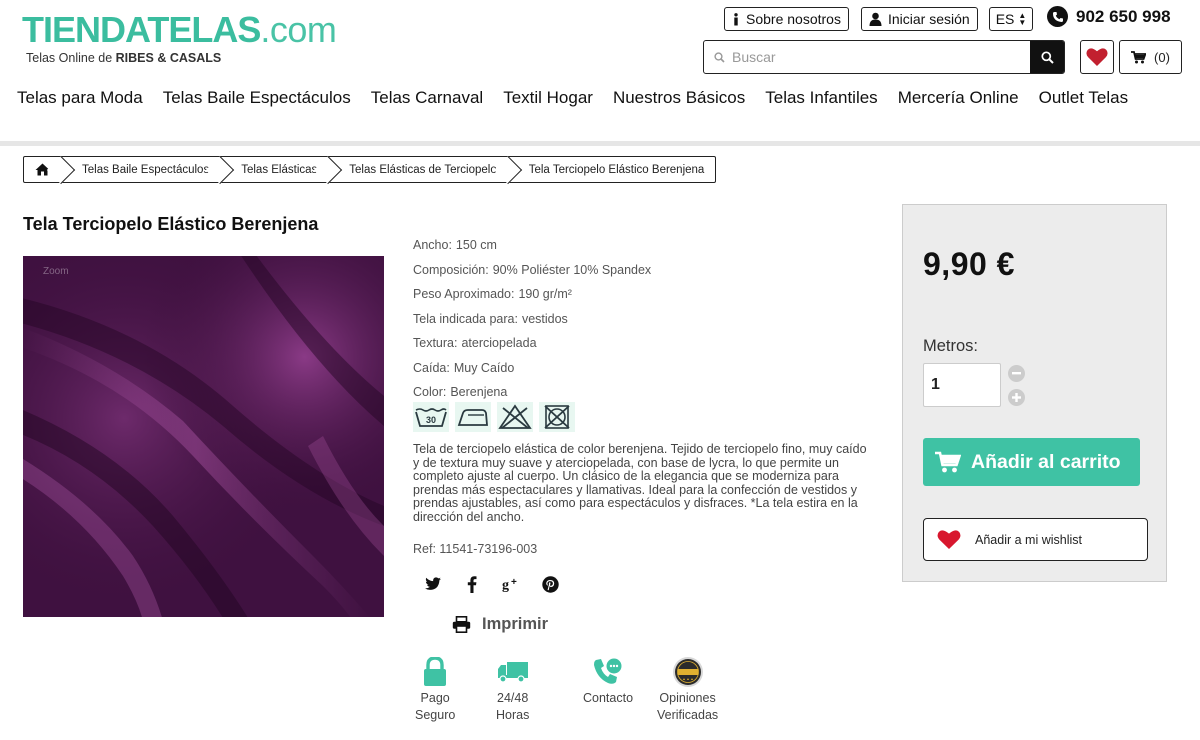 This screenshot has width=1200, height=740. I want to click on phone-chat-icon, so click(608, 672).